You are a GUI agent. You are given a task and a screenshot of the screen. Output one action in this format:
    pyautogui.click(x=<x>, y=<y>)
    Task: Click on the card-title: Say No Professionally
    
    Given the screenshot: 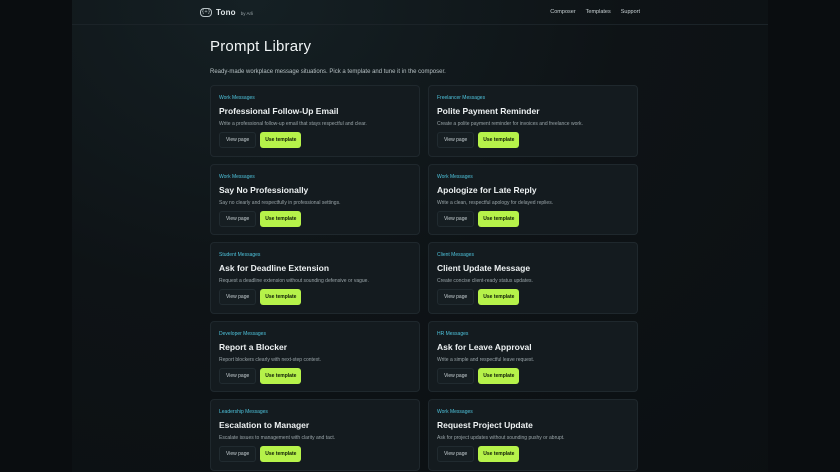 What is the action you would take?
    pyautogui.click(x=264, y=189)
    